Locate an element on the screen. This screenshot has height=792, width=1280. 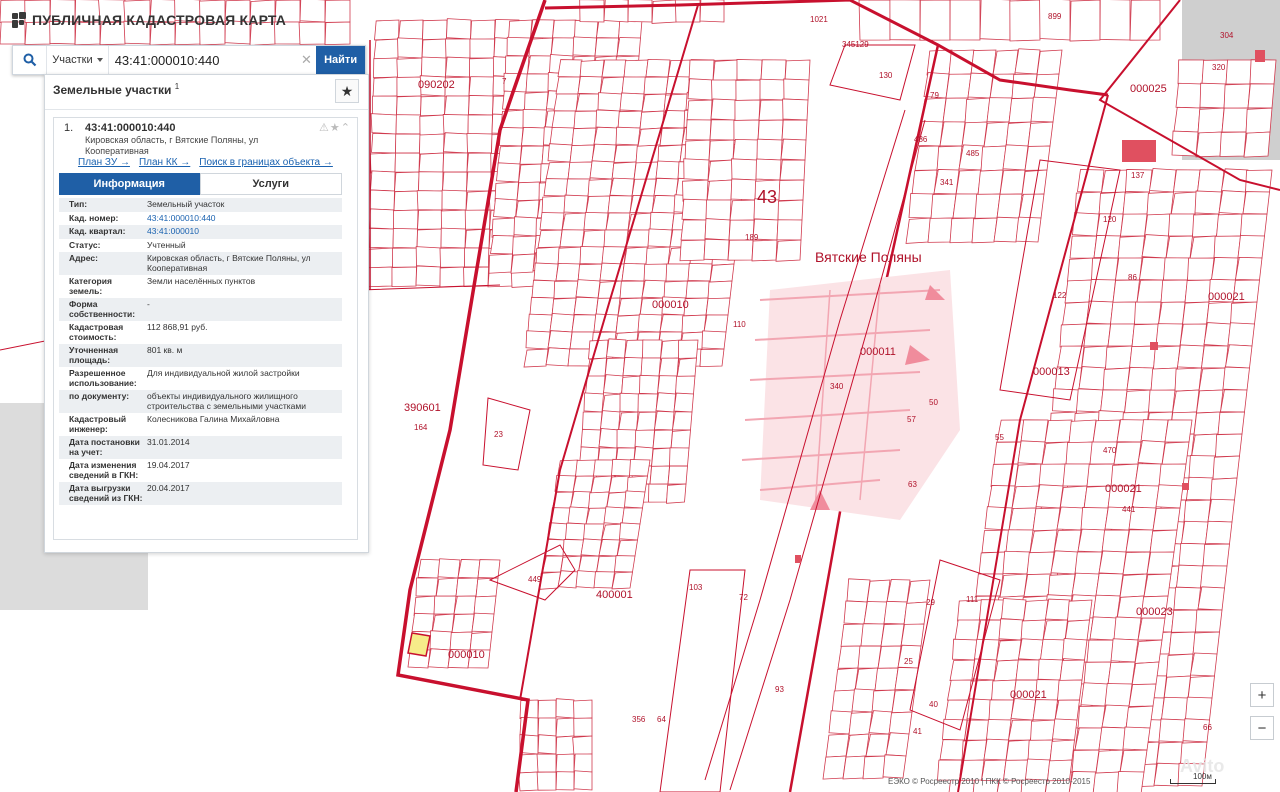
tab-info: Информация is located at coordinates (129, 184).